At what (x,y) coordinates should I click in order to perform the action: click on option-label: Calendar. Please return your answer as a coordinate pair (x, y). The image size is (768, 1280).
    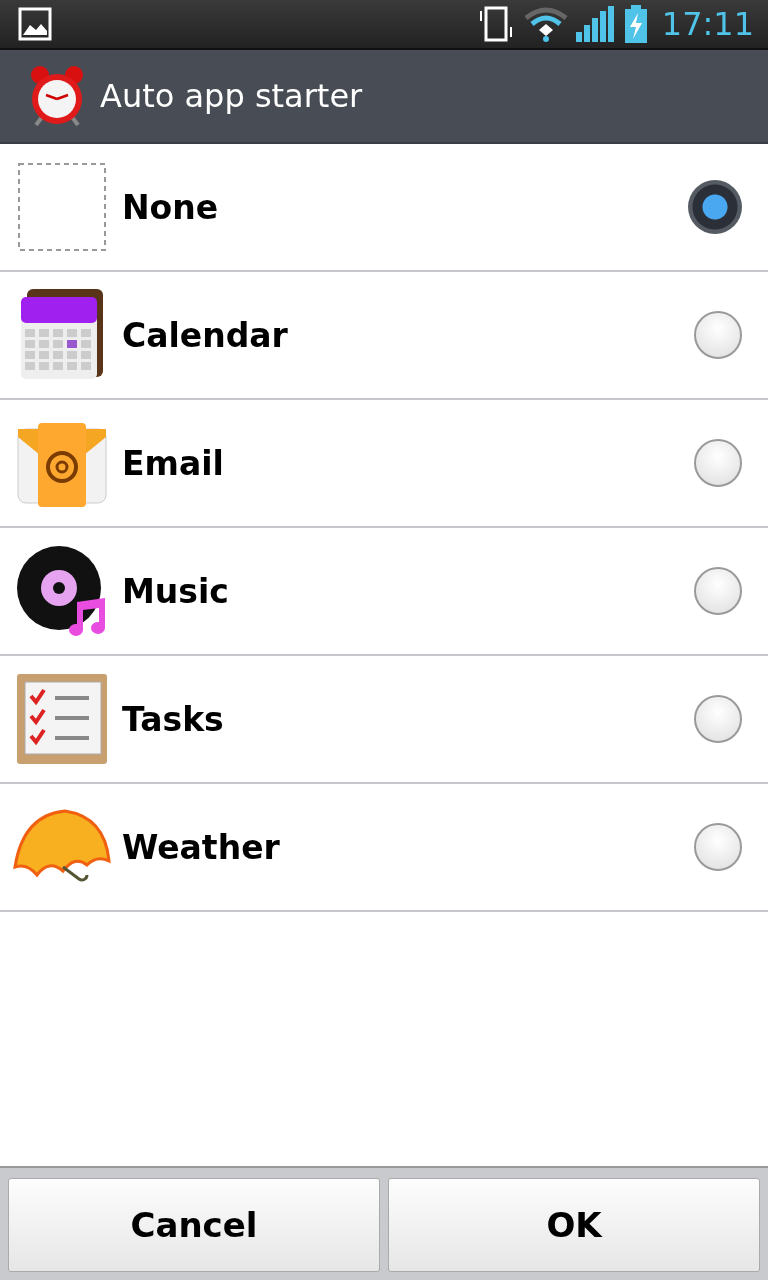
    Looking at the image, I should click on (205, 335).